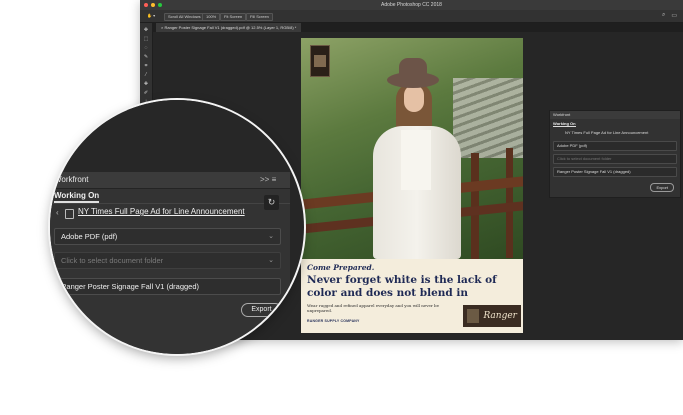  What do you see at coordinates (268, 180) in the screenshot?
I see `panel-menu-icon: >> ≡` at bounding box center [268, 180].